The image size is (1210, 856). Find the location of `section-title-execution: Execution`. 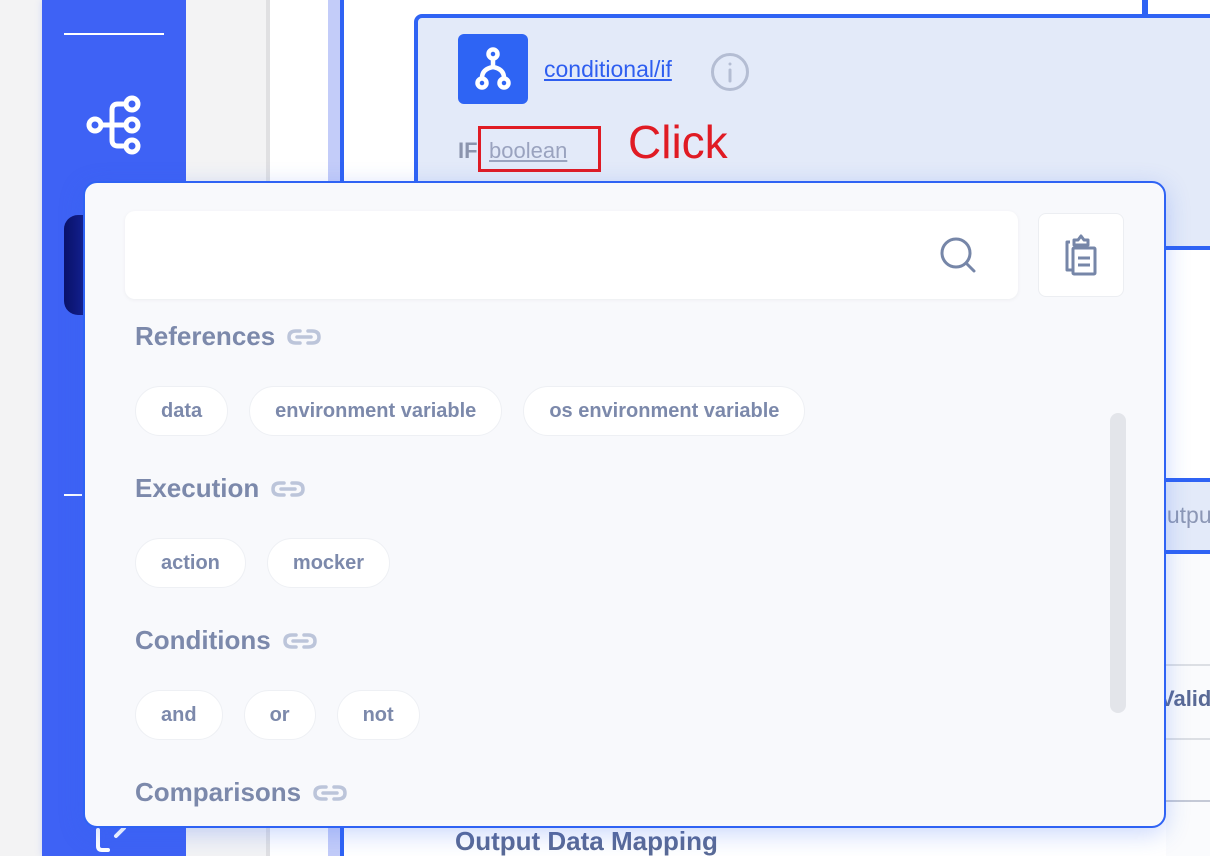

section-title-execution: Execution is located at coordinates (220, 488).